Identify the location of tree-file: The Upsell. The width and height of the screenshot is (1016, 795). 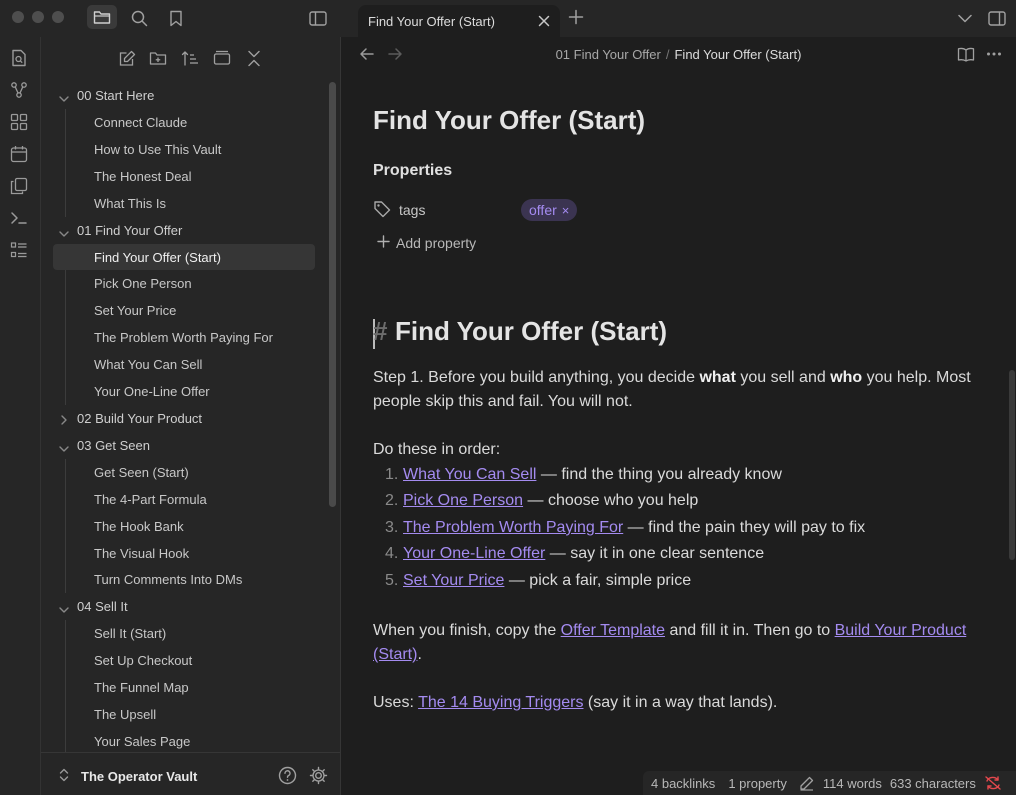
(184, 714).